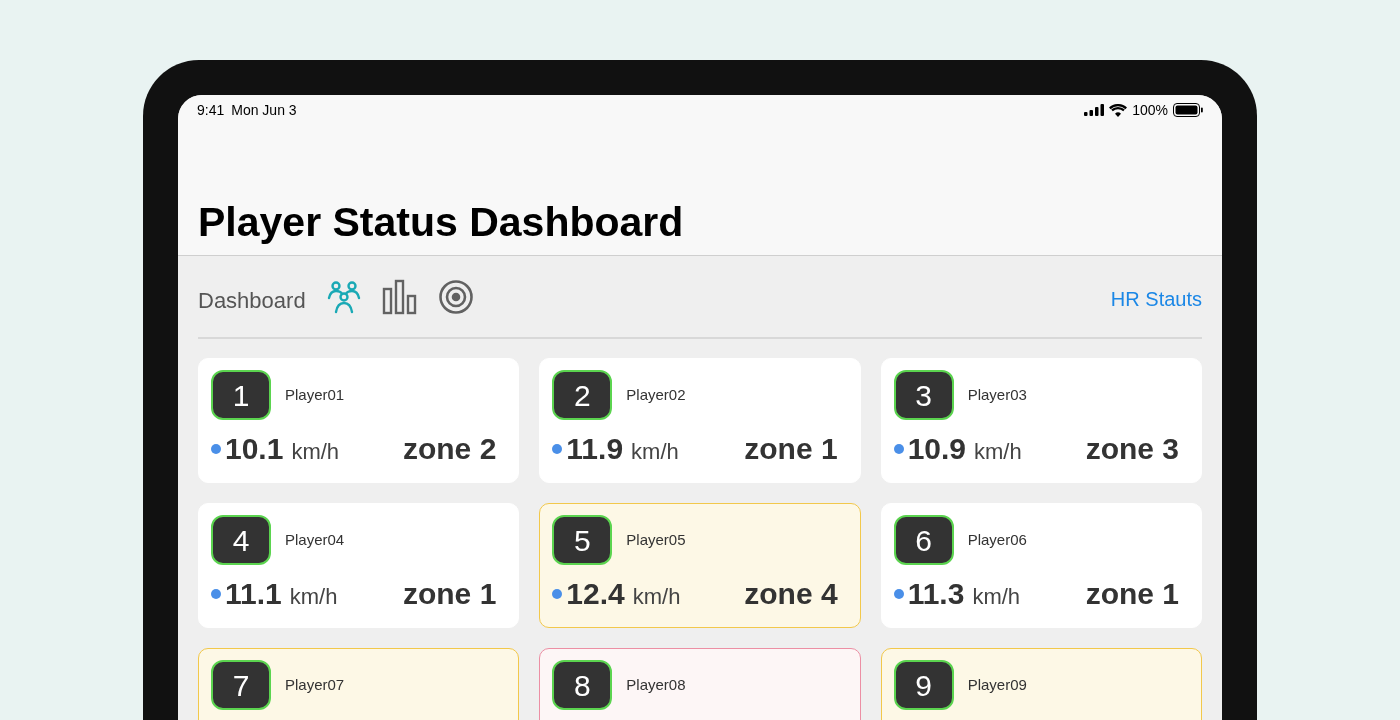 This screenshot has height=720, width=1400. Describe the element at coordinates (656, 539) in the screenshot. I see `player-name: Player05` at that location.